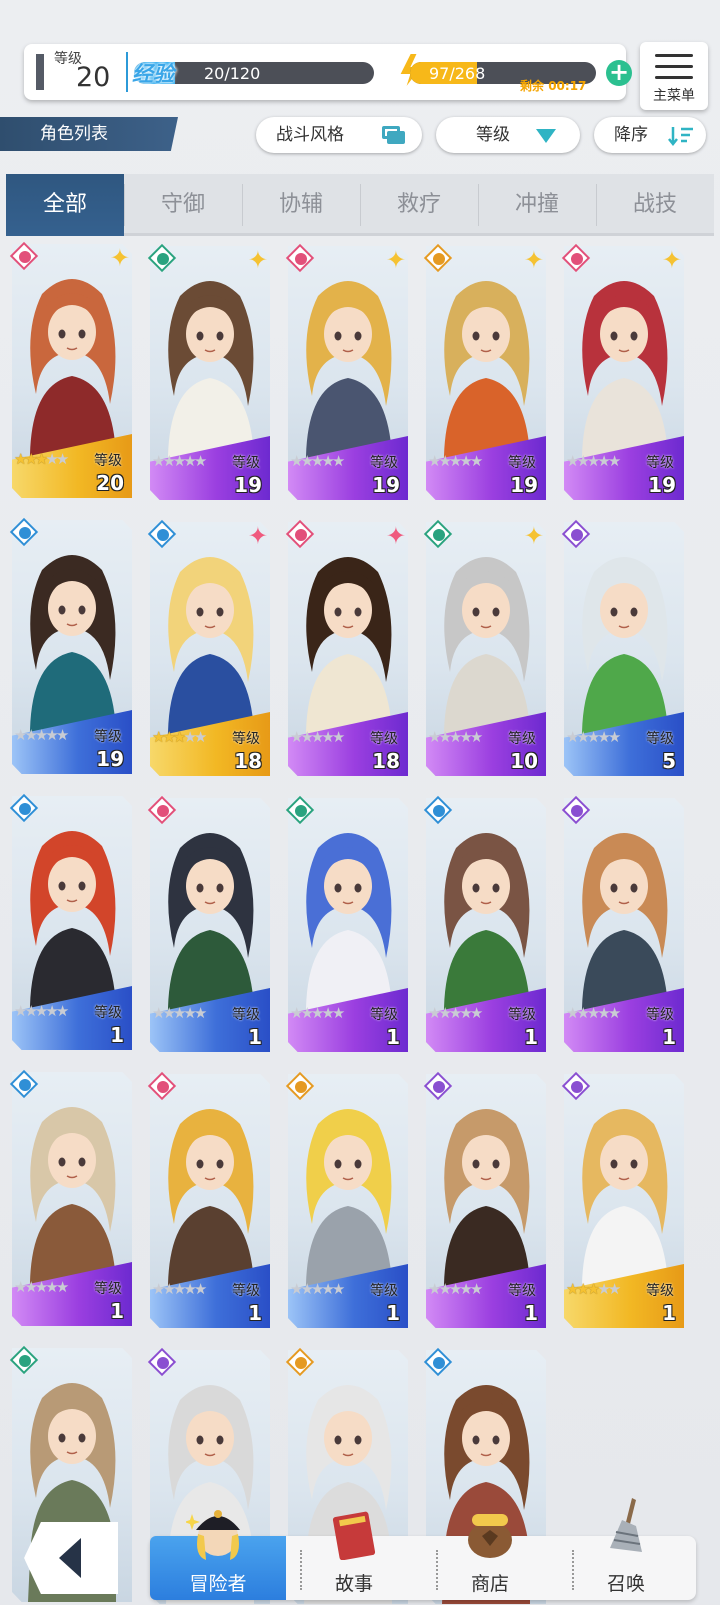  What do you see at coordinates (353, 1584) in the screenshot?
I see `nav-story-label: 故事` at bounding box center [353, 1584].